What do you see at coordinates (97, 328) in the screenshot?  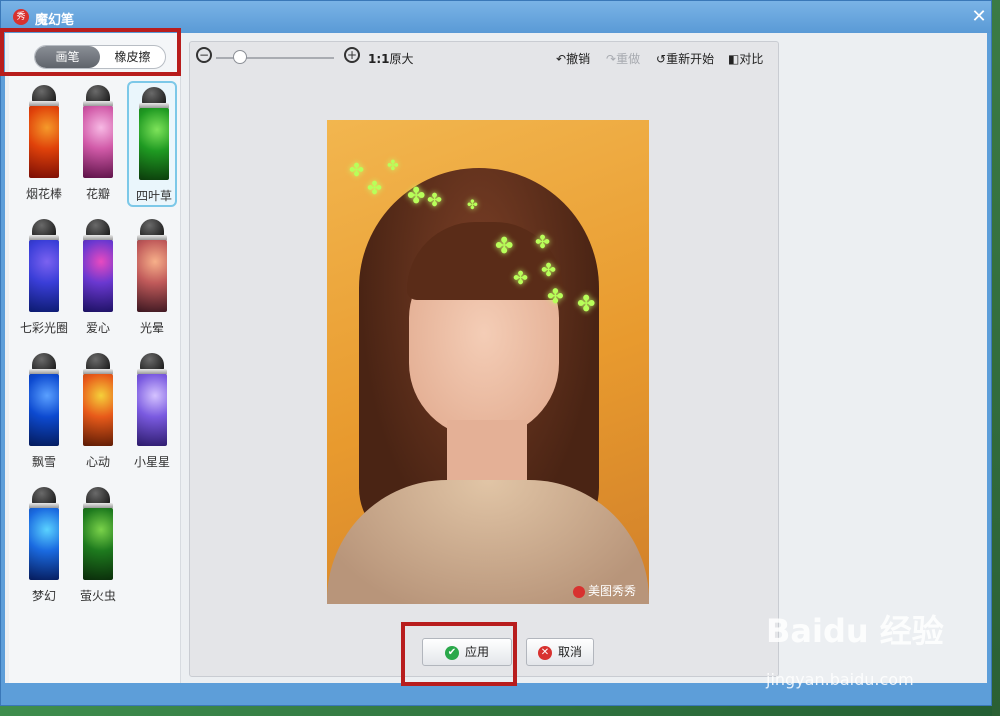 I see `brush-label: 爱心` at bounding box center [97, 328].